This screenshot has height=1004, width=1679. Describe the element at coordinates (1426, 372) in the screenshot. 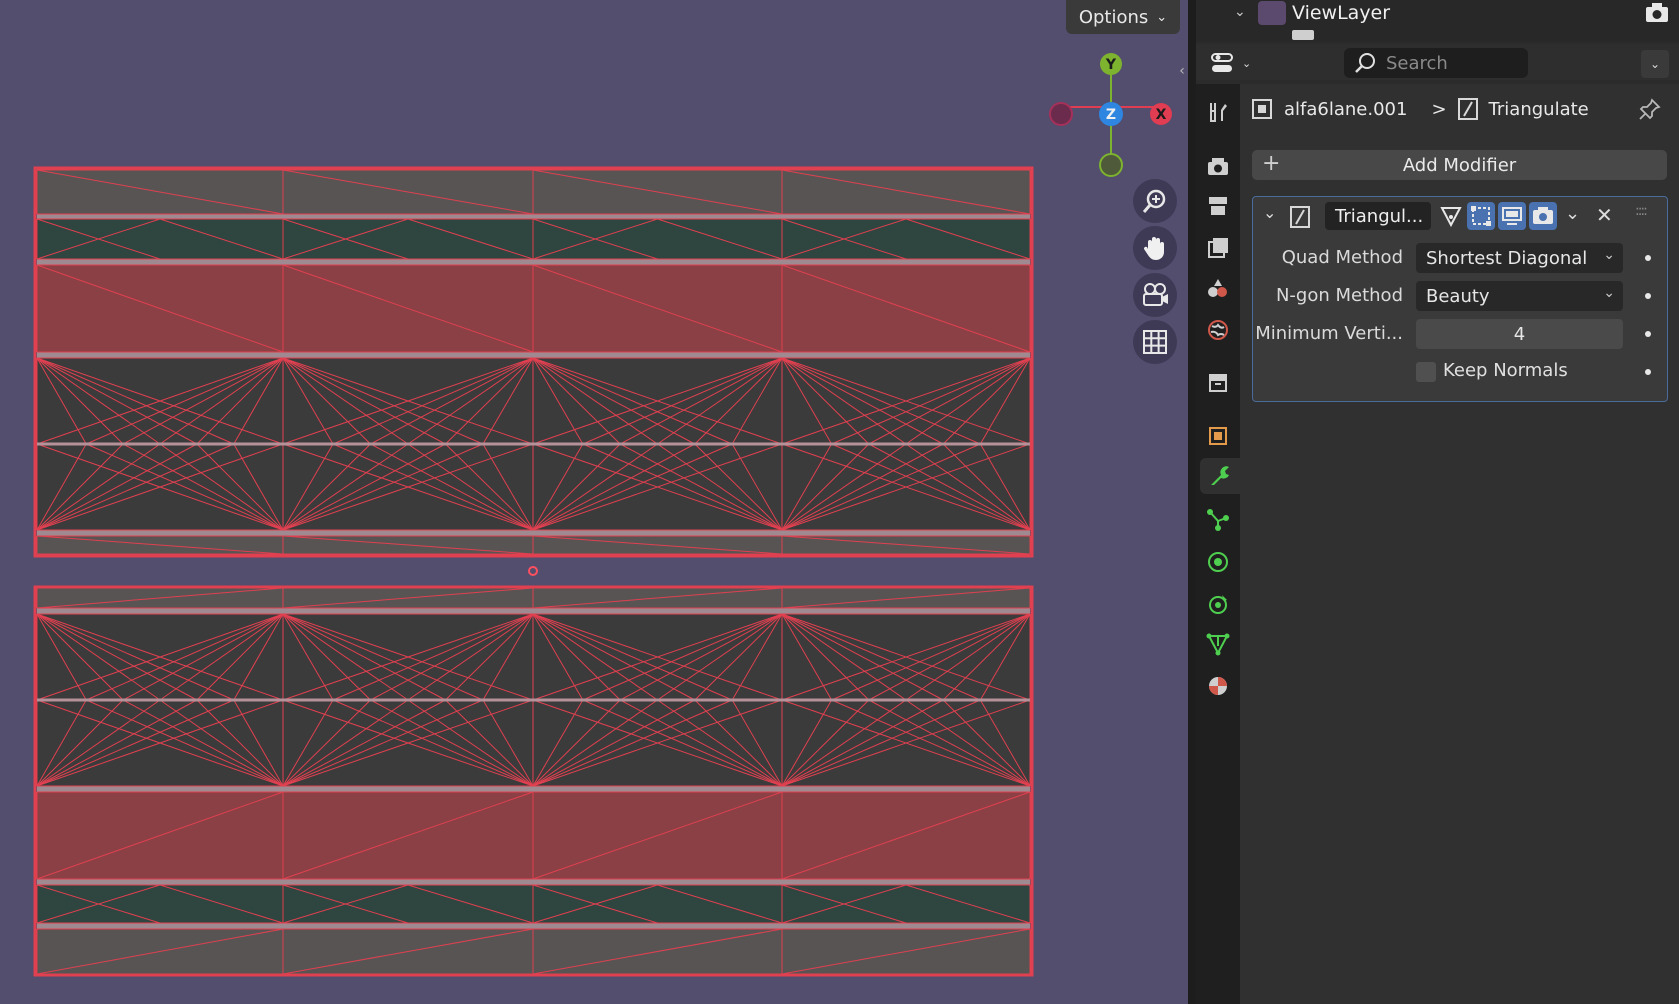

I see `keep-normals-checkbox` at that location.